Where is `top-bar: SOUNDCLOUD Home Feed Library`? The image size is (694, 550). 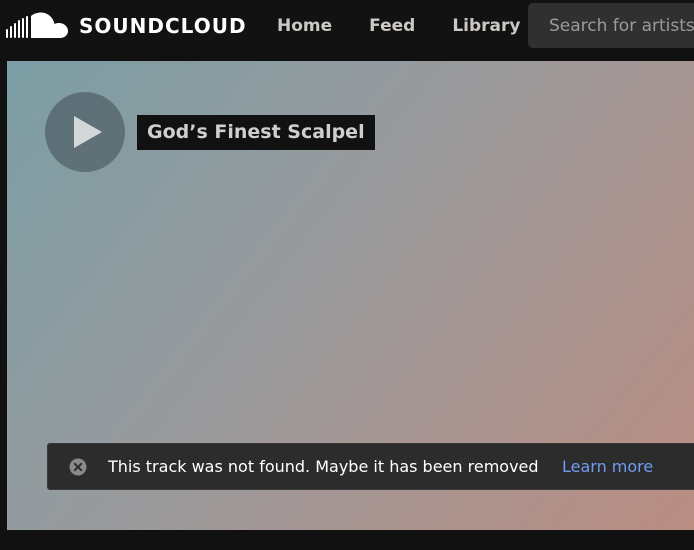
top-bar: SOUNDCLOUD Home Feed Library is located at coordinates (347, 26).